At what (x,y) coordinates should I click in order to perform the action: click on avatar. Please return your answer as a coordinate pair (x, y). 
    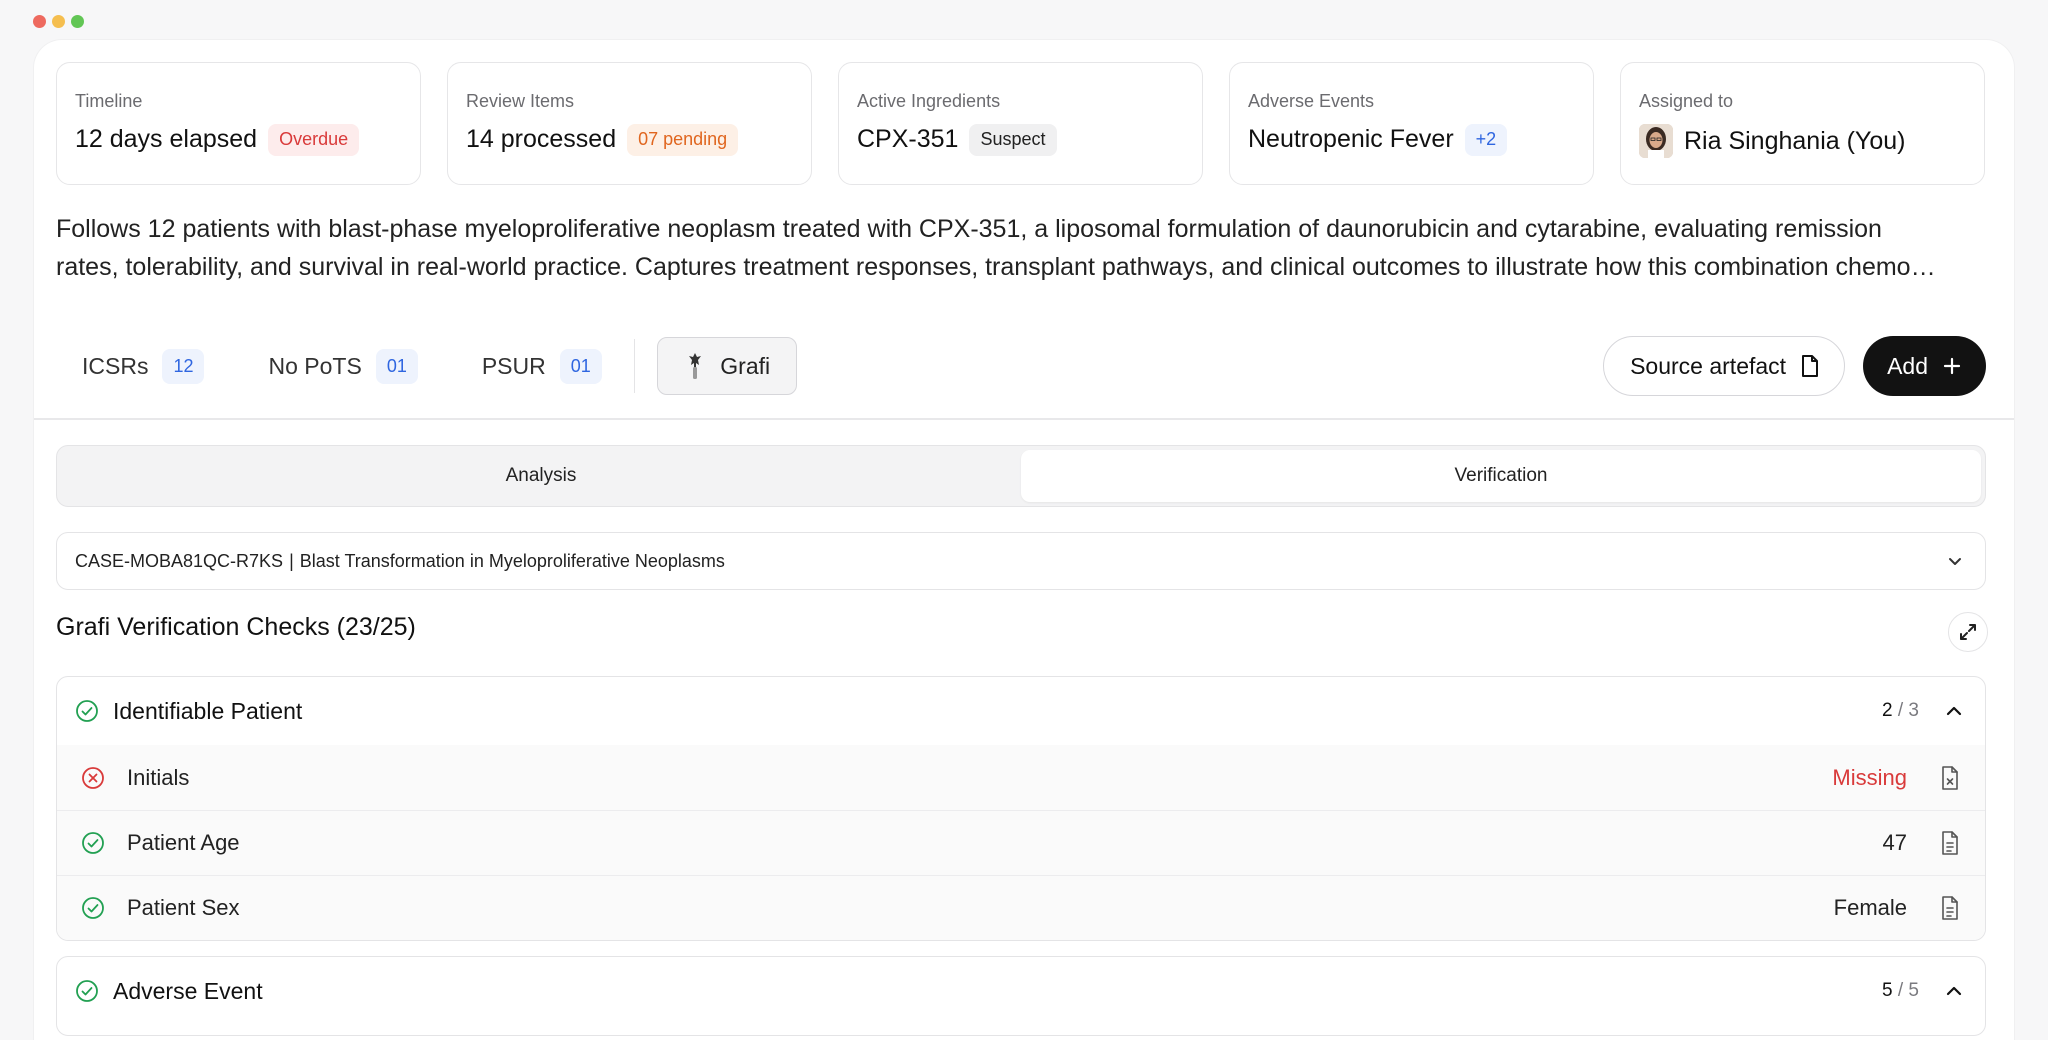
    Looking at the image, I should click on (1656, 141).